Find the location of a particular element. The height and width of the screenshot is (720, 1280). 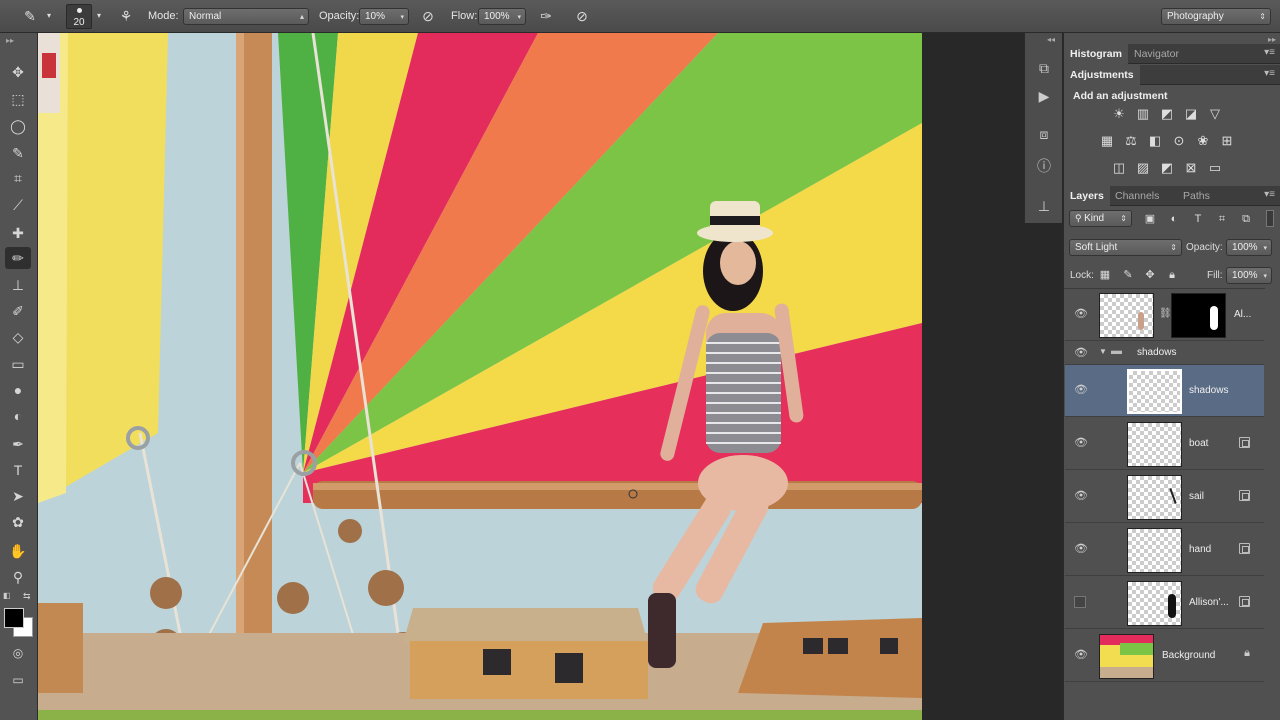

move-icon: ✥ is located at coordinates (18, 72).